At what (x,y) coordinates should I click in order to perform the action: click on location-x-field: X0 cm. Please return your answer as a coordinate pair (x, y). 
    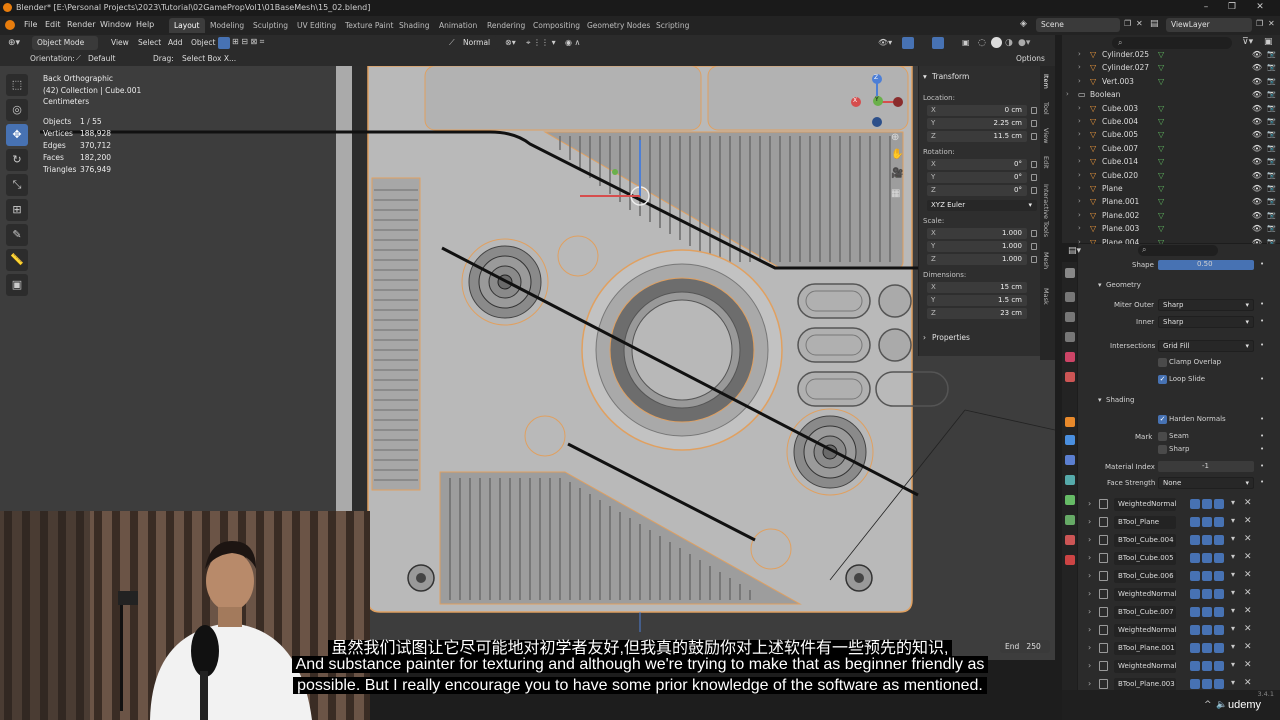
    Looking at the image, I should click on (977, 110).